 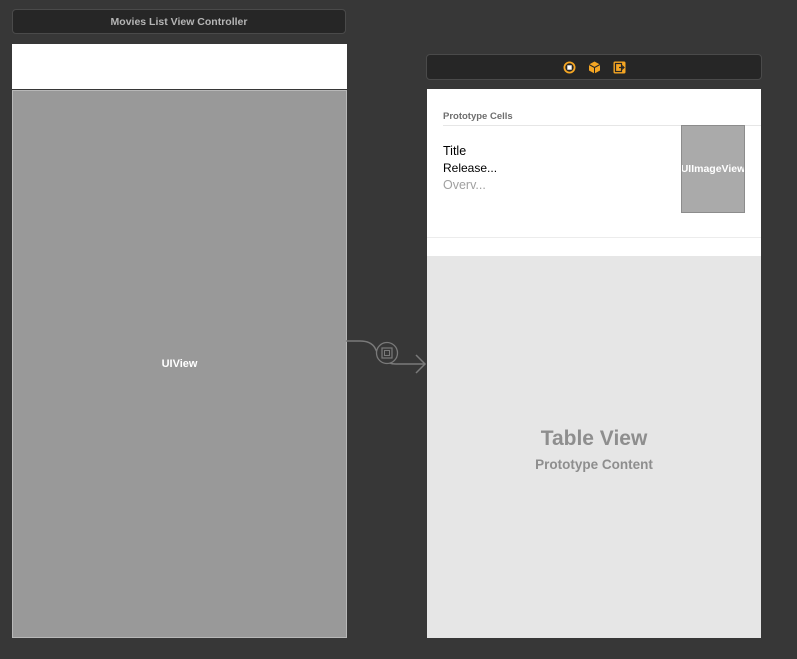 I want to click on top-bar-area, so click(x=179, y=66).